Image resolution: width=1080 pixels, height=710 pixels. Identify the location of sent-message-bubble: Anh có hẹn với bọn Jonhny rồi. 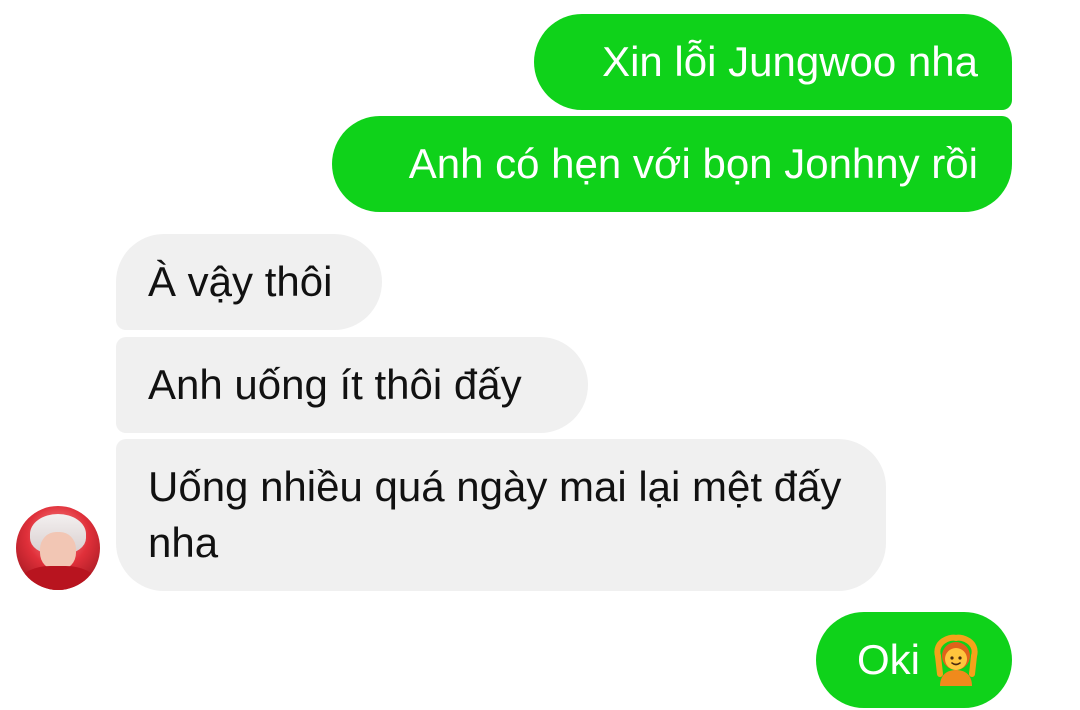
(672, 164).